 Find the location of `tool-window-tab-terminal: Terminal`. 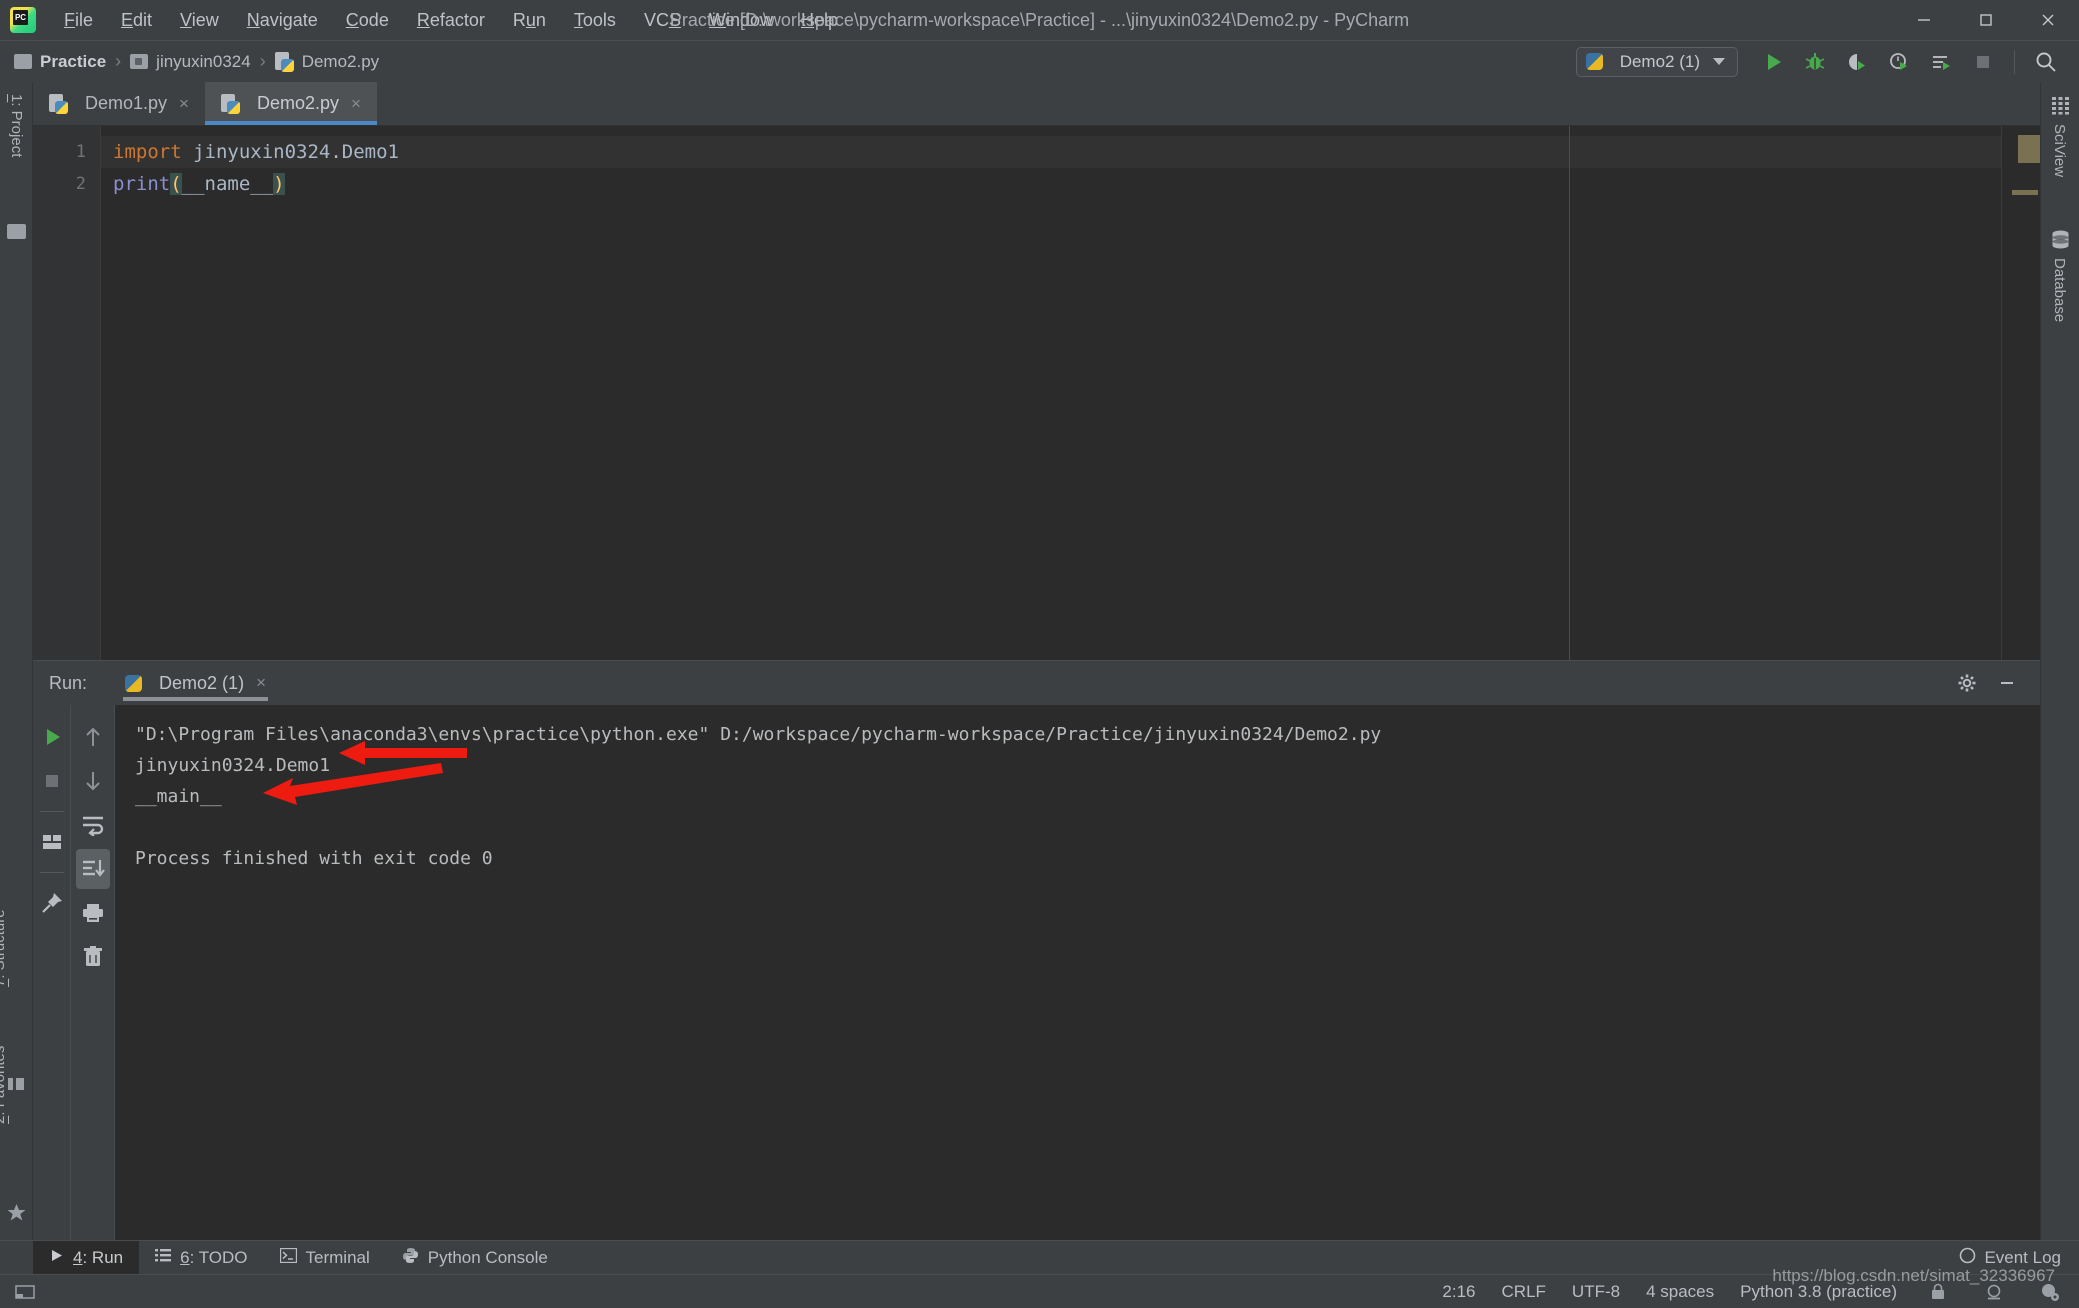

tool-window-tab-terminal: Terminal is located at coordinates (325, 1258).